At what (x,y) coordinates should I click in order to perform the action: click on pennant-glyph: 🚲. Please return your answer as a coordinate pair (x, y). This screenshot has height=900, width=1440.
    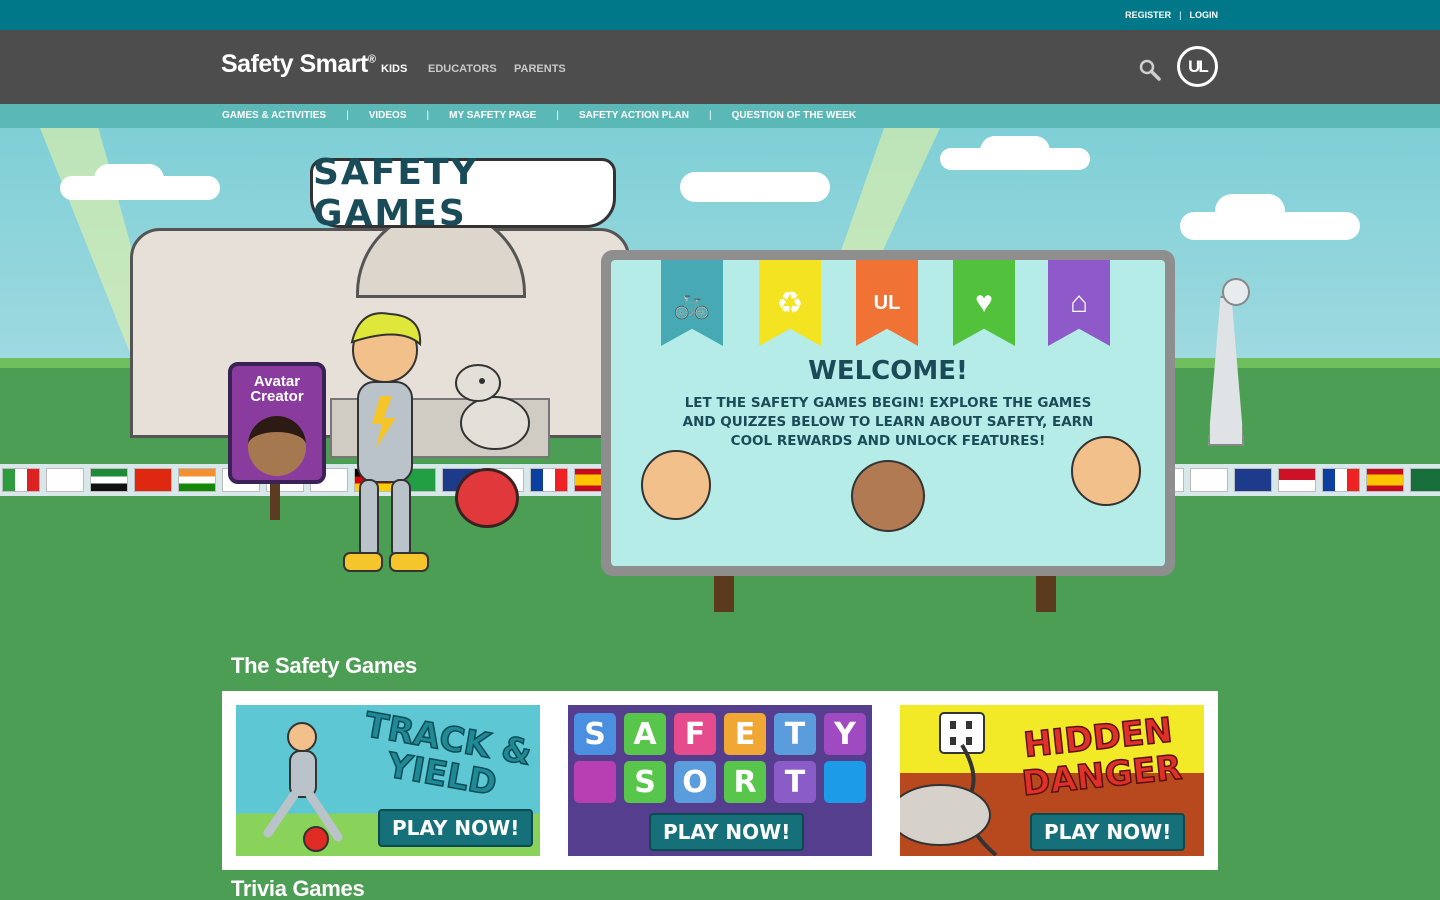
    Looking at the image, I should click on (692, 303).